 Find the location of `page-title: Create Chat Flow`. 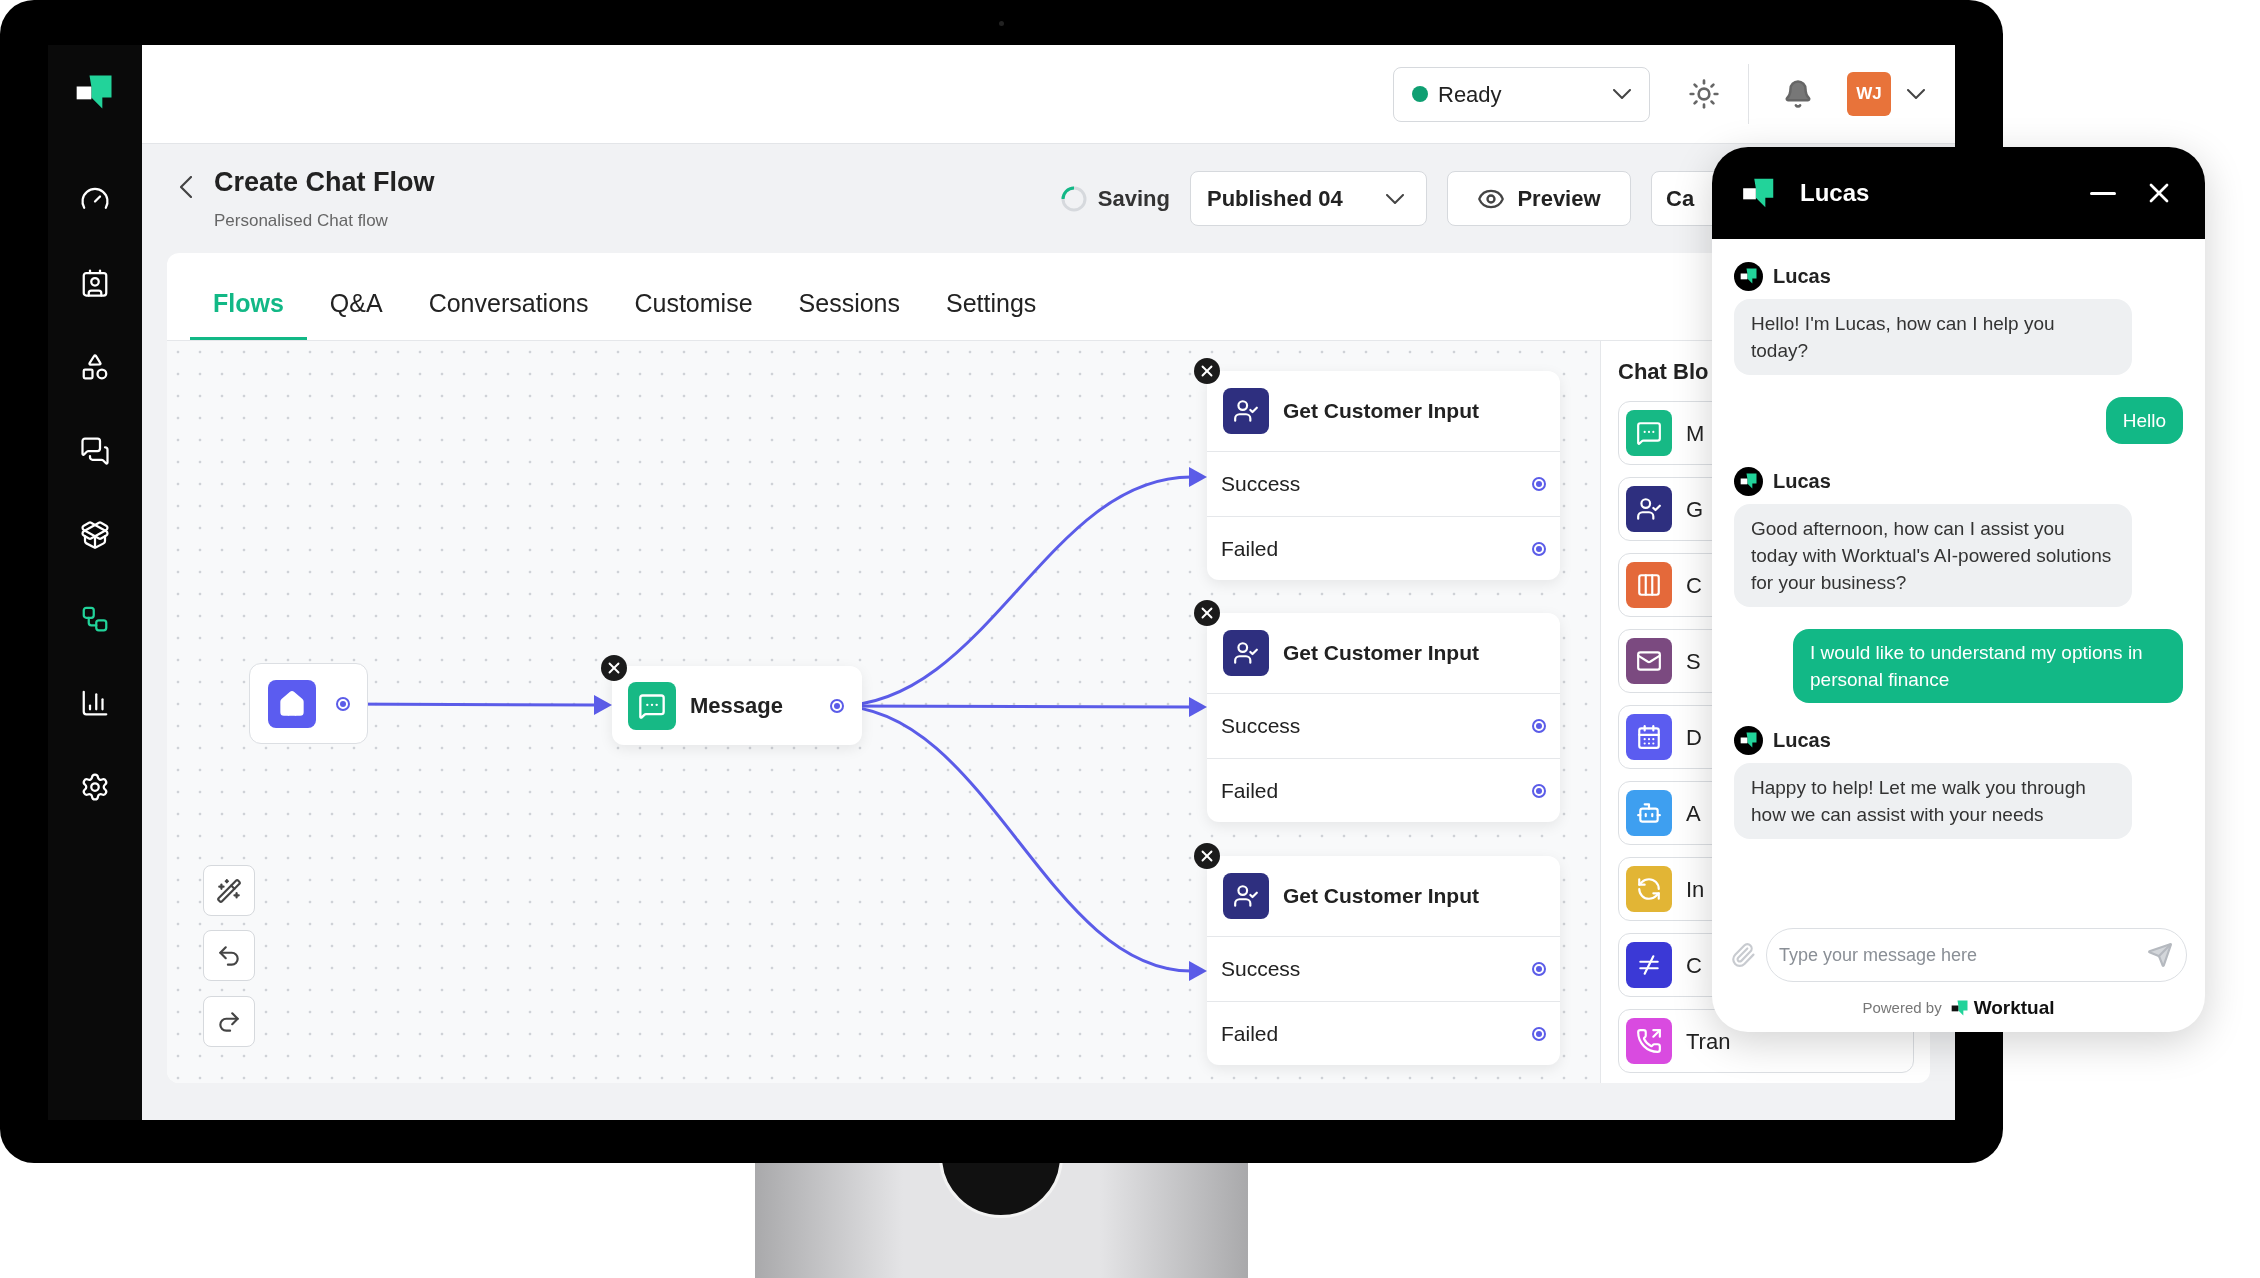

page-title: Create Chat Flow is located at coordinates (324, 182).